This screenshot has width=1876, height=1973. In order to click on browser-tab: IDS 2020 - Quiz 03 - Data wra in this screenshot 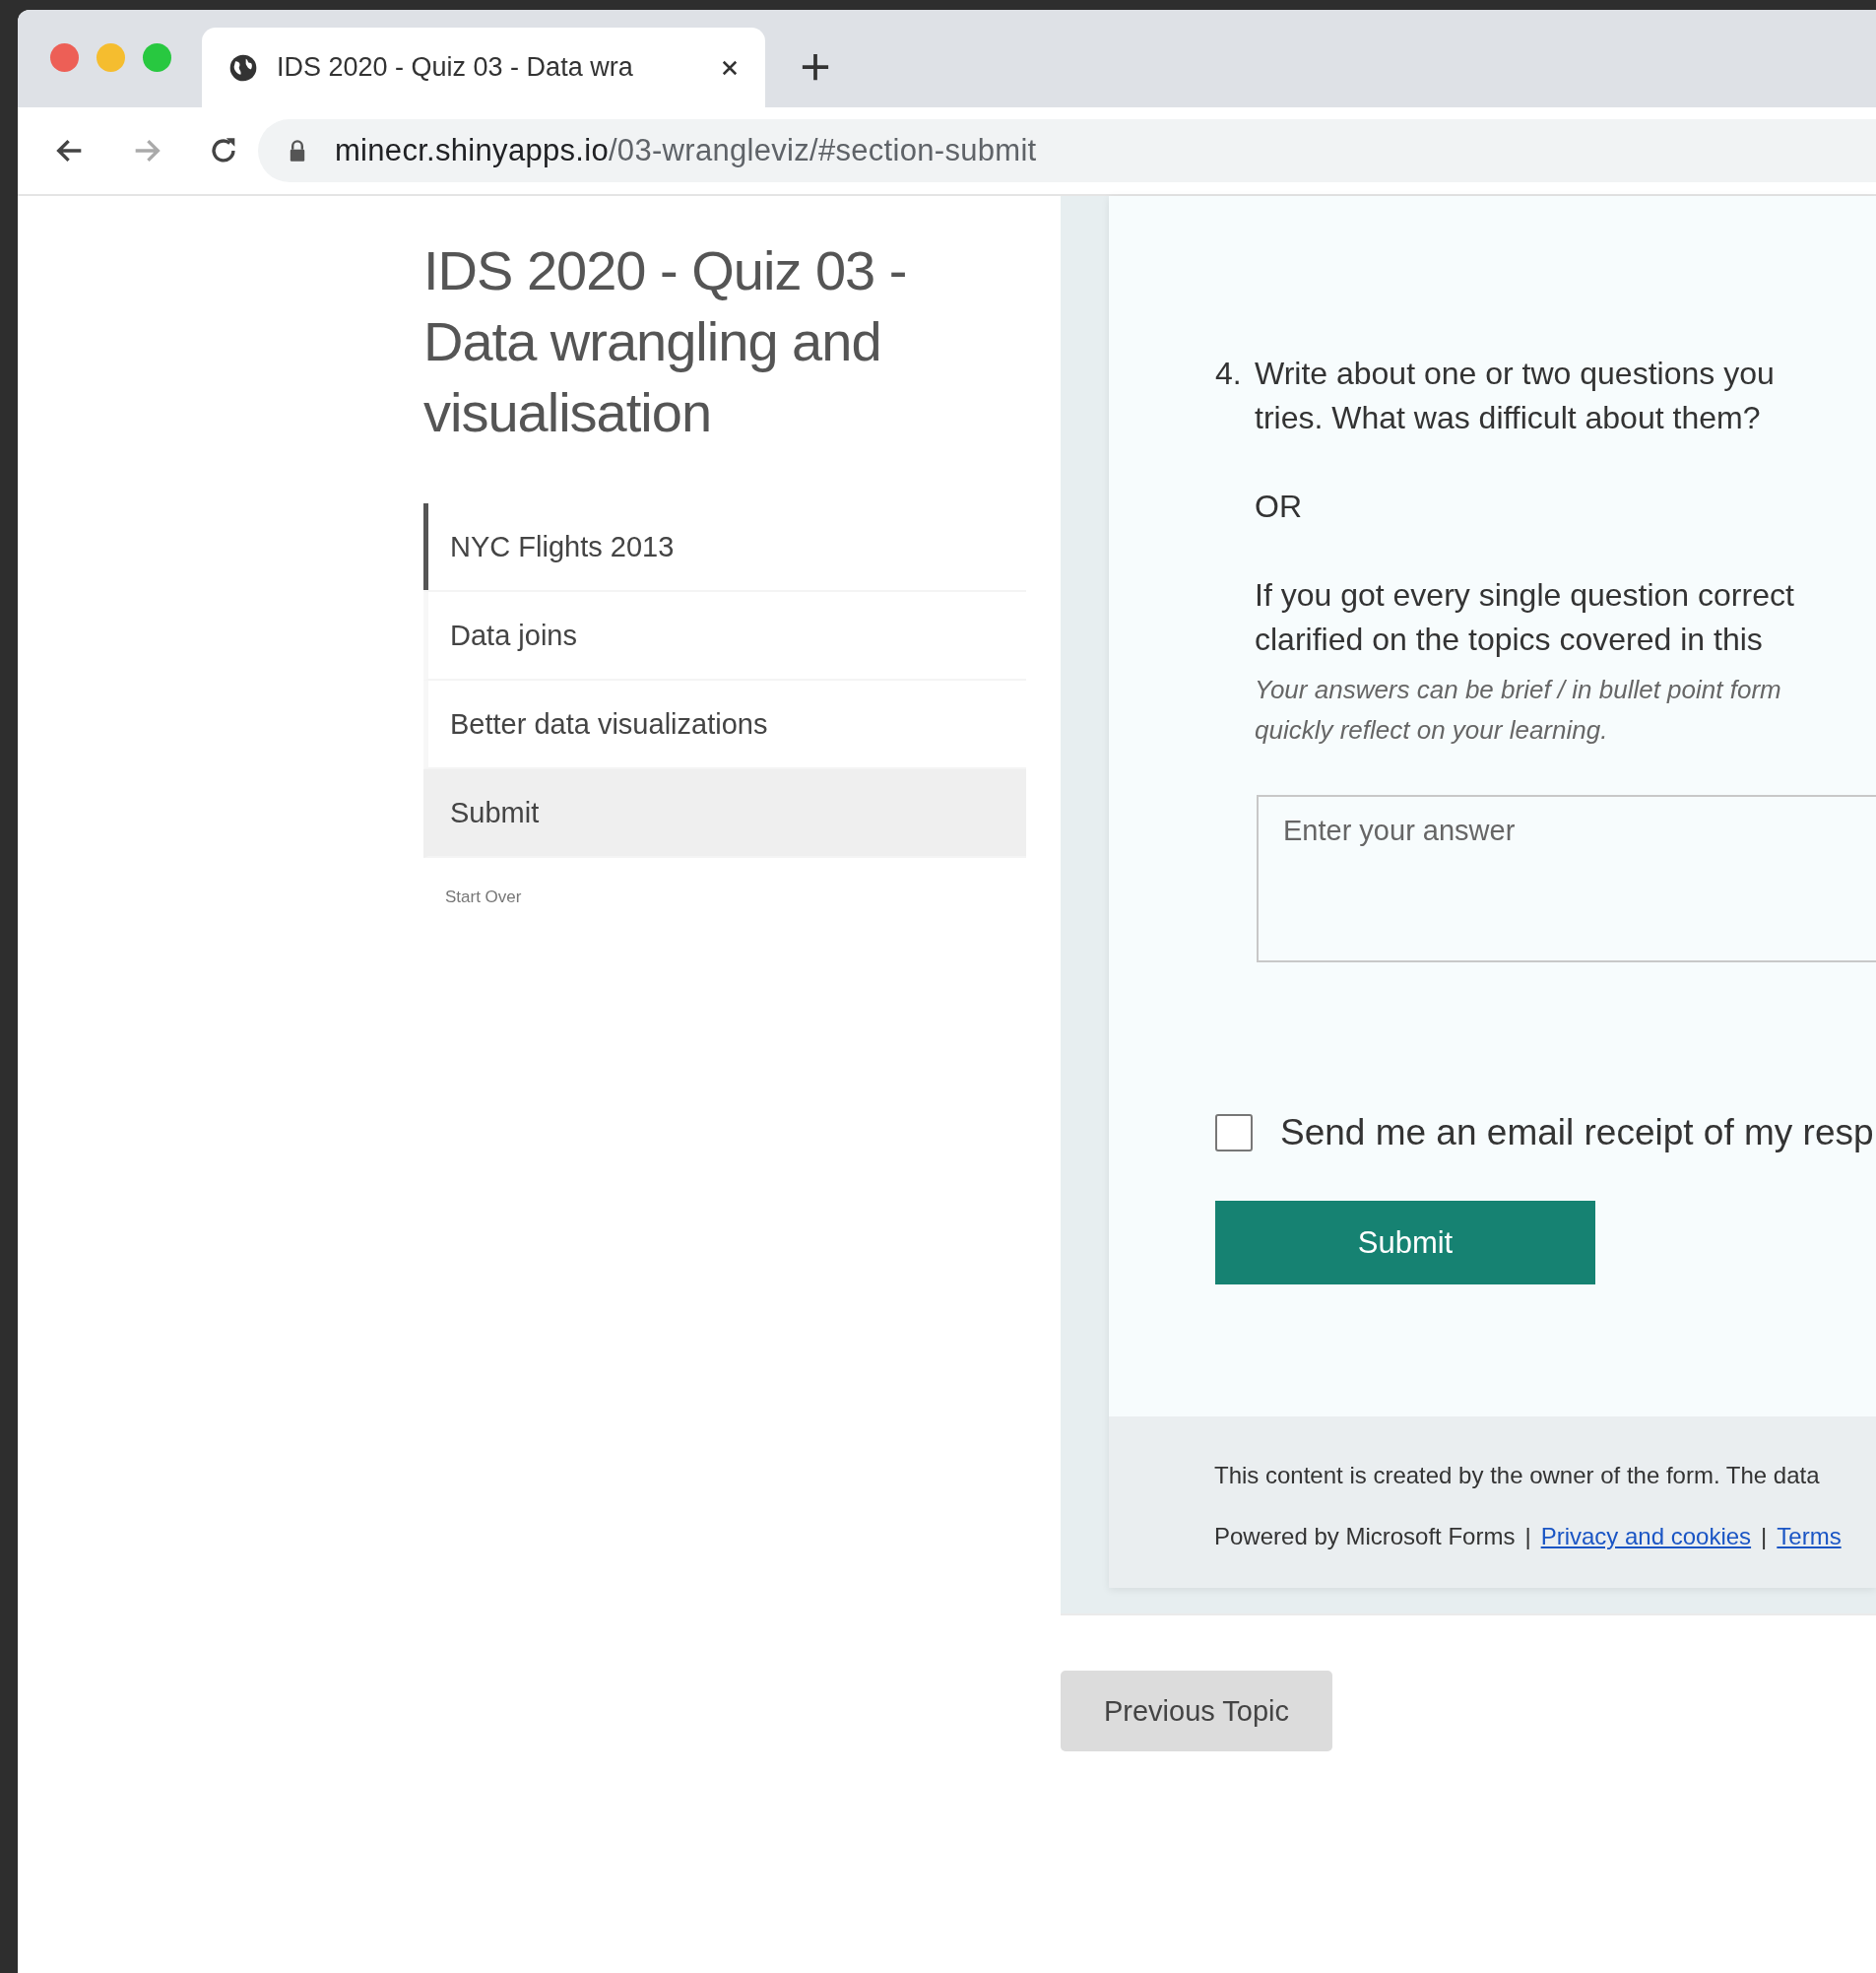, I will do `click(484, 67)`.